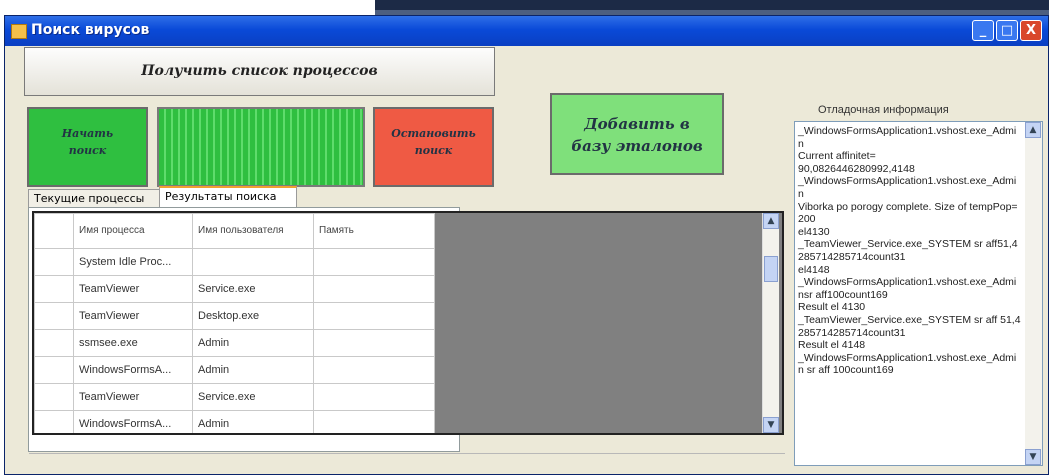  What do you see at coordinates (94, 198) in the screenshot?
I see `tab-current-processes: Текущие процессы` at bounding box center [94, 198].